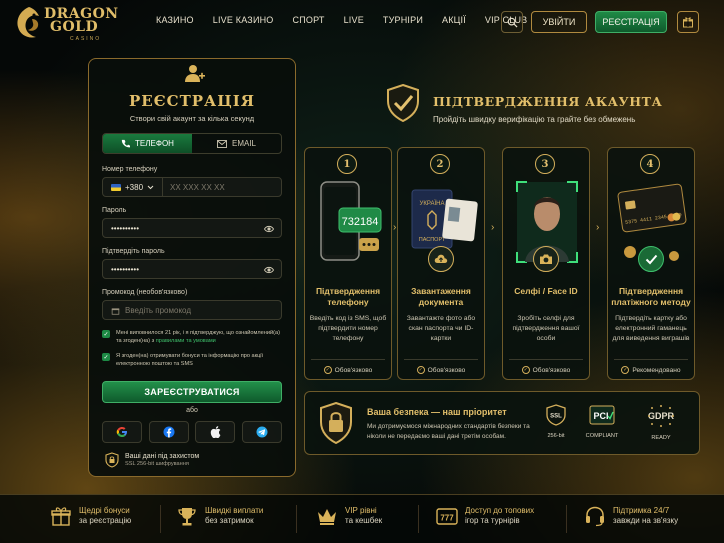 The width and height of the screenshot is (724, 543). I want to click on telegram-login-button, so click(261, 432).